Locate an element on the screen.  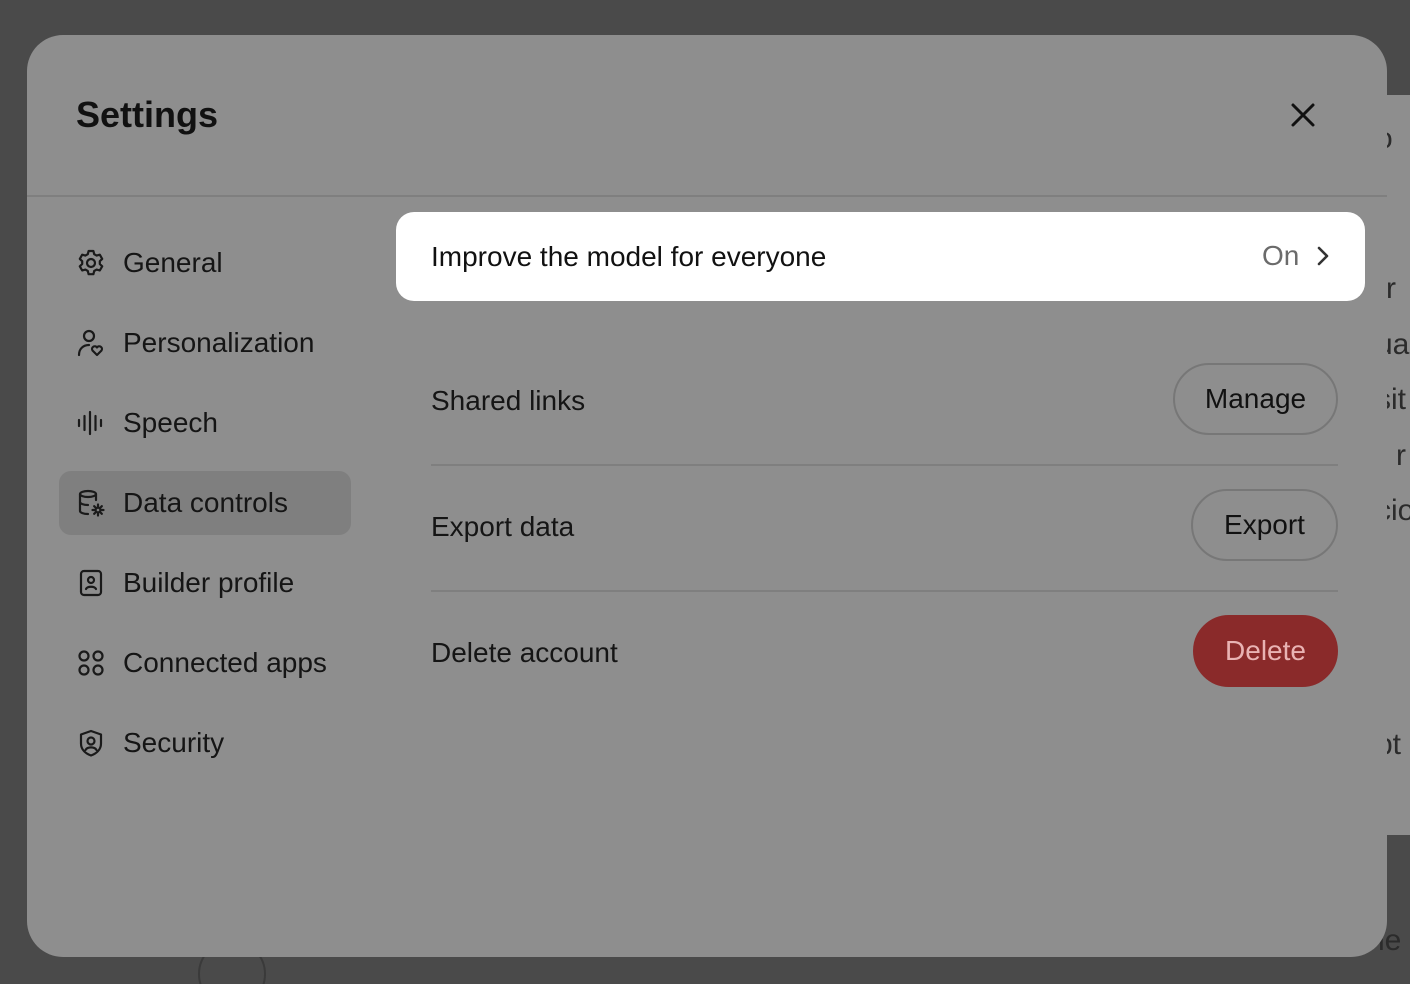
sidebar-item-label: Security is located at coordinates (174, 742).